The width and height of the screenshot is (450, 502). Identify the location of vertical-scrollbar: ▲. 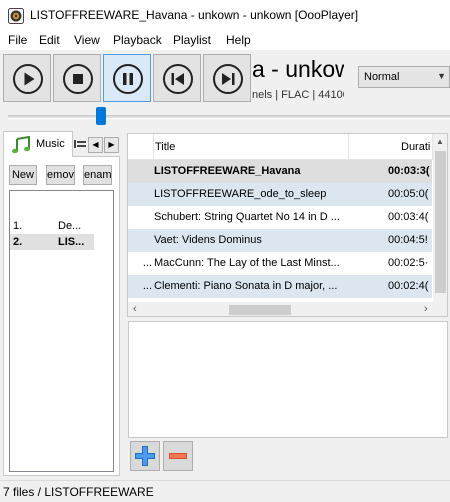
(440, 218).